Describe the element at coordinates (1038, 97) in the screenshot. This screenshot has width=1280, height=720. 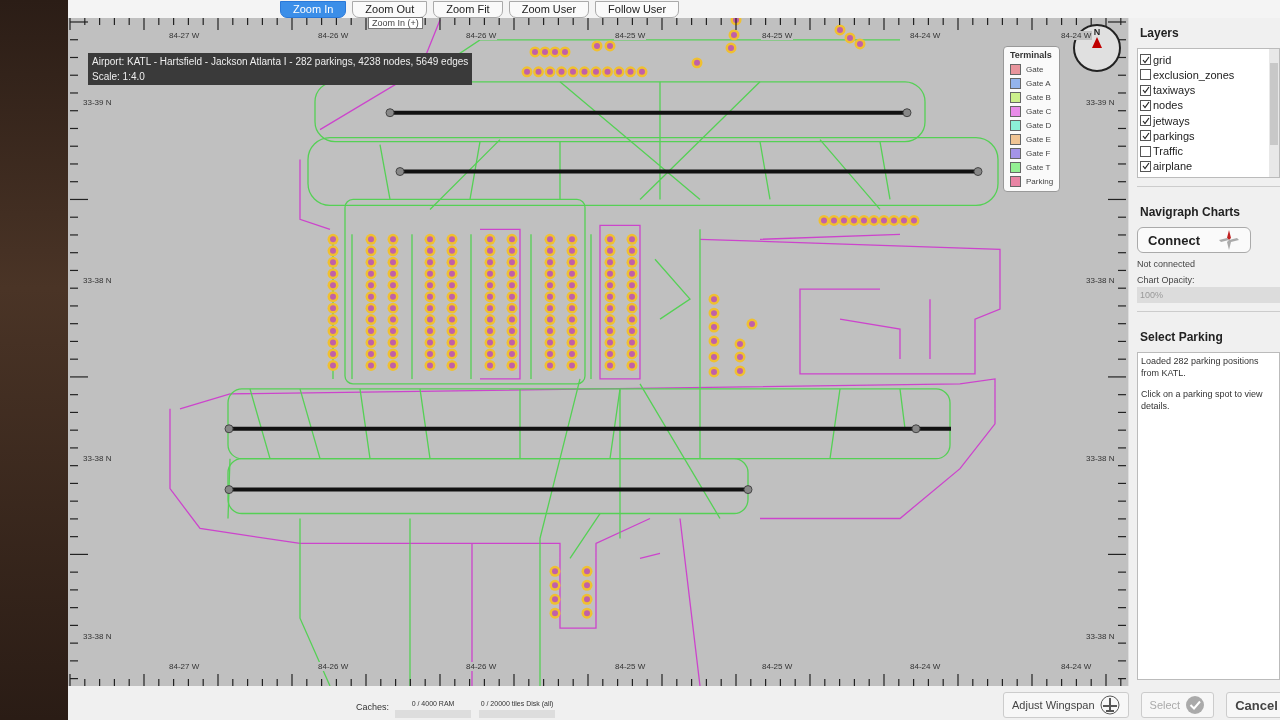
I see `legend-label: Gate B` at that location.